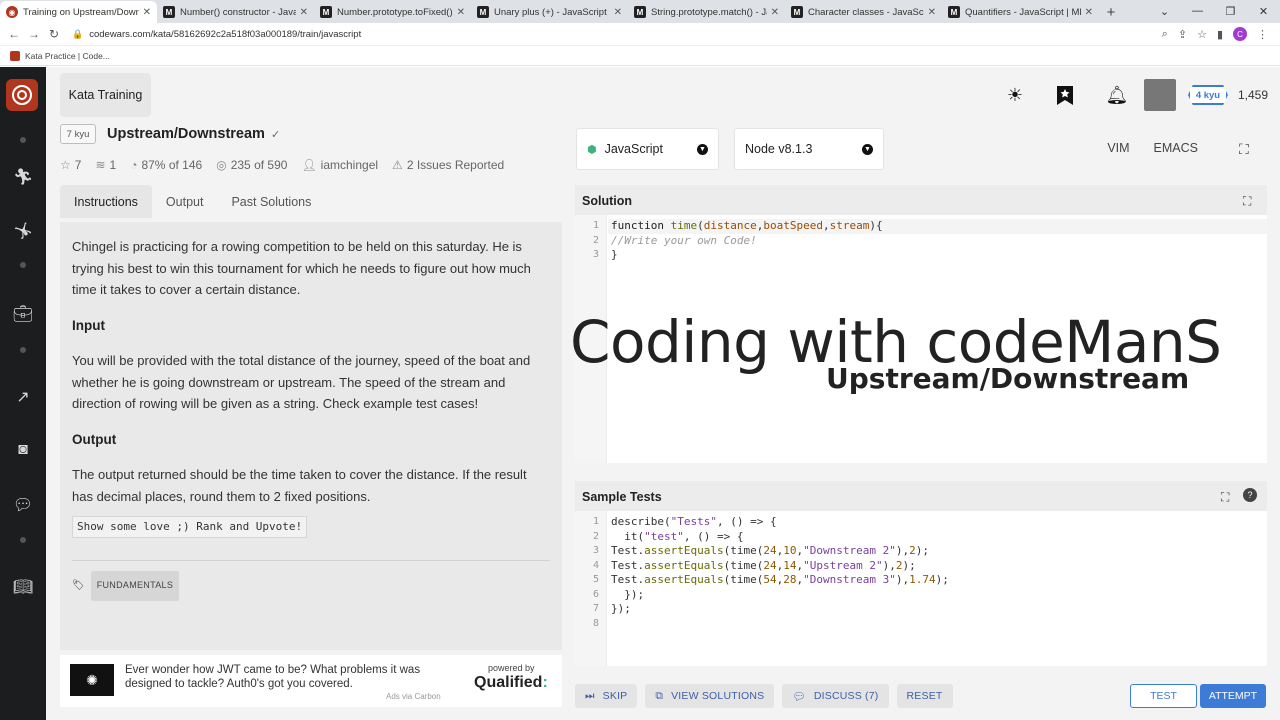 Image resolution: width=1280 pixels, height=720 pixels. What do you see at coordinates (954, 12) in the screenshot?
I see `mdn-favicon-icon: M` at bounding box center [954, 12].